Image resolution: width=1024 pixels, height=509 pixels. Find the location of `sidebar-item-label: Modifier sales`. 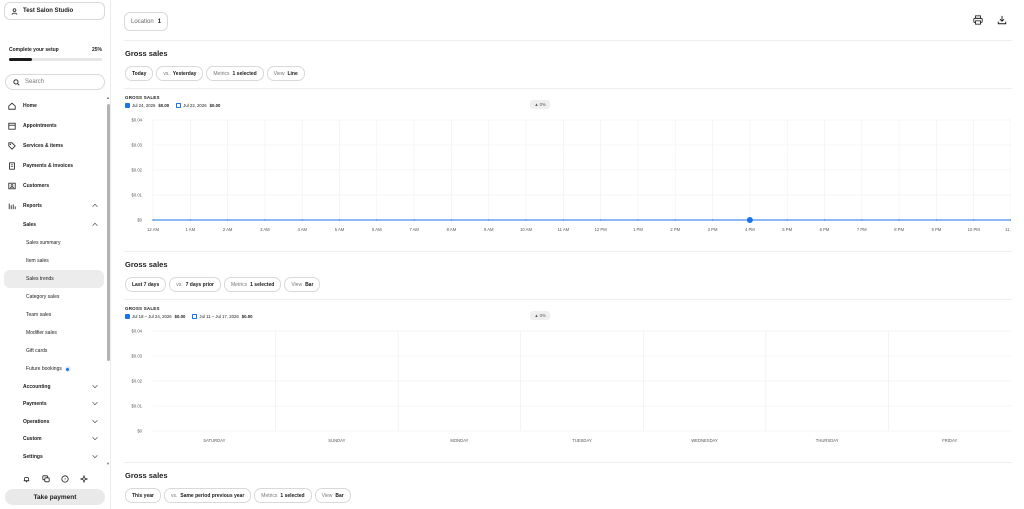

sidebar-item-label: Modifier sales is located at coordinates (41, 333).